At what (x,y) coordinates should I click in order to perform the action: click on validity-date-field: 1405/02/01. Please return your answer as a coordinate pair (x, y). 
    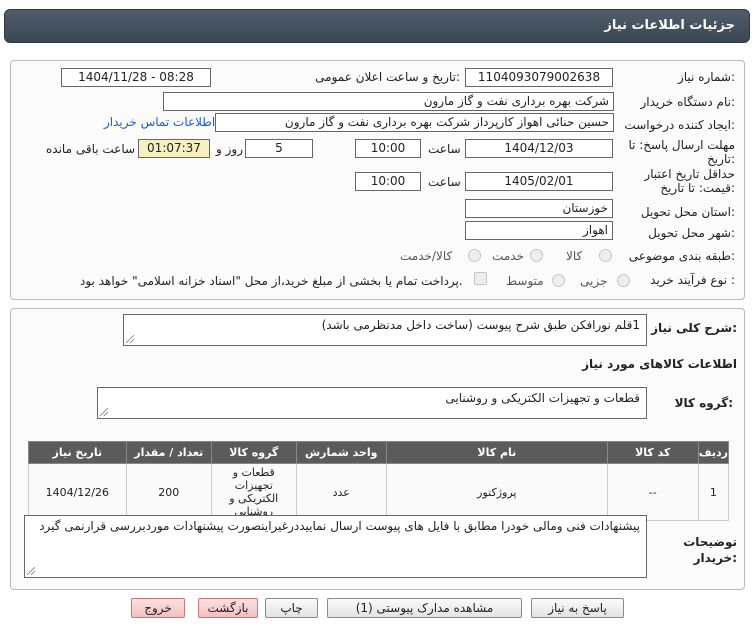
    Looking at the image, I should click on (539, 181).